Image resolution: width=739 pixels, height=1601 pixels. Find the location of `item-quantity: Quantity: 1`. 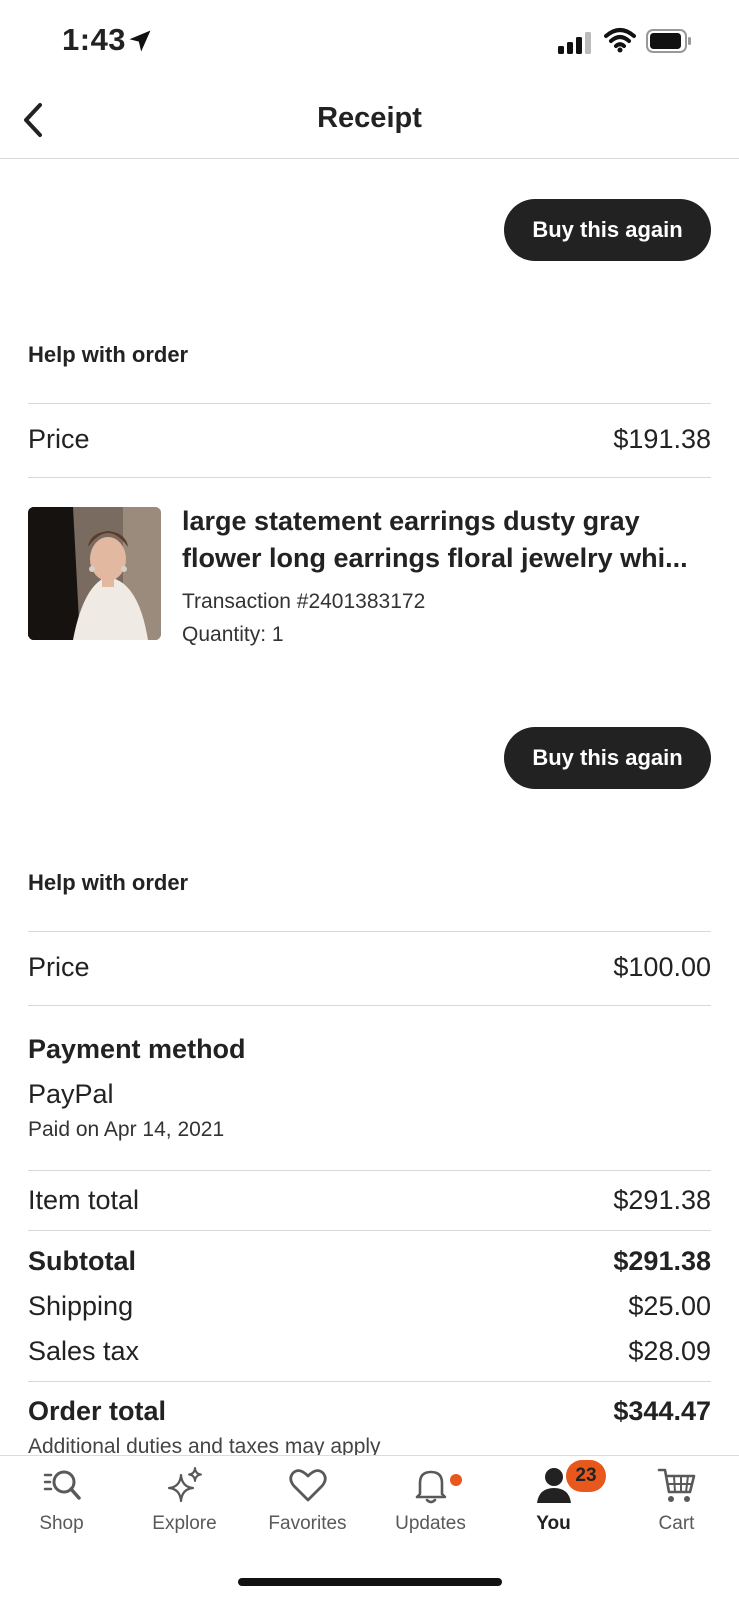

item-quantity: Quantity: 1 is located at coordinates (233, 634).